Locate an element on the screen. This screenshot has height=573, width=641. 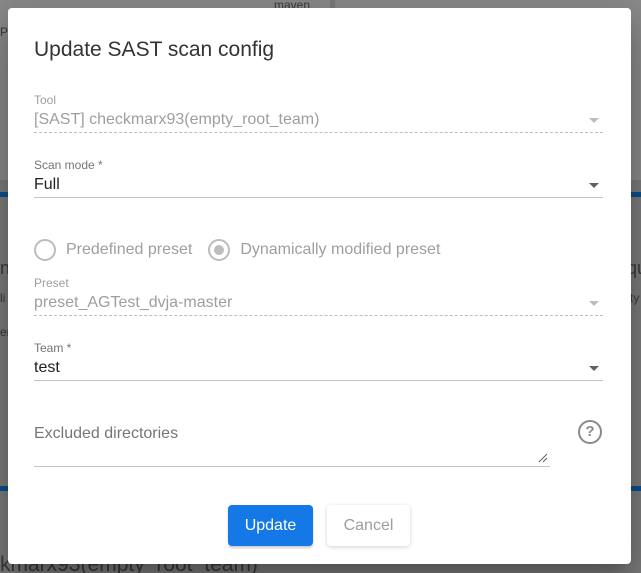
scan-mode-field: Scan mode * Full is located at coordinates (318, 178).